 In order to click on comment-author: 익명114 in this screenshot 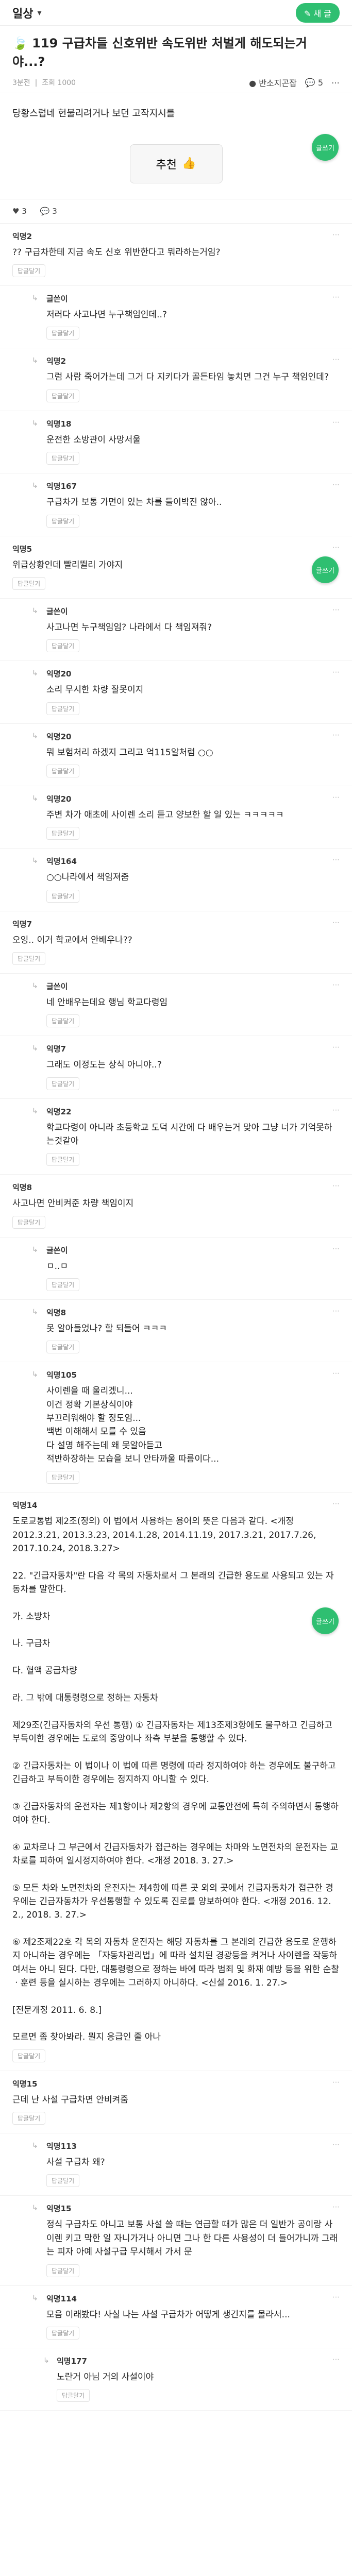, I will do `click(193, 2298)`.